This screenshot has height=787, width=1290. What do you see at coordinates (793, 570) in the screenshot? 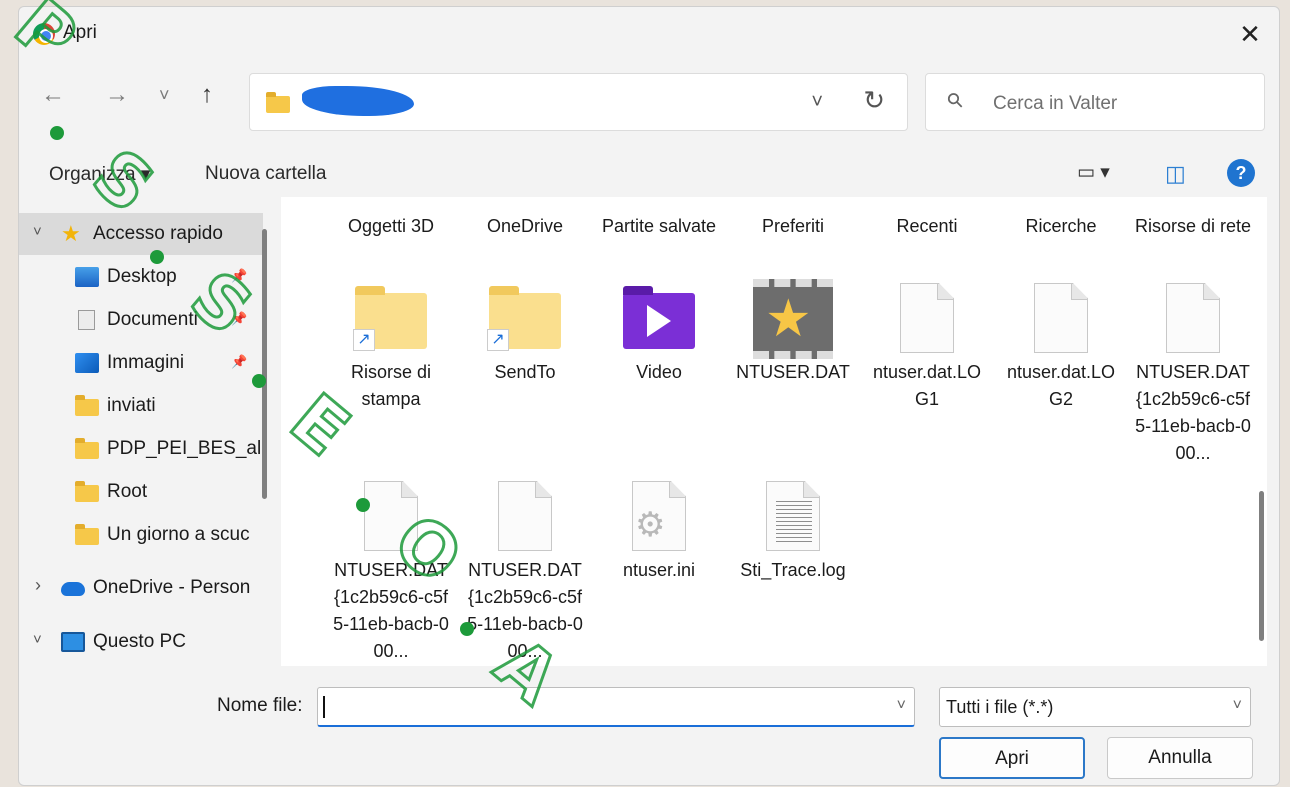
I see `file-name: Sti_Trace.log` at bounding box center [793, 570].